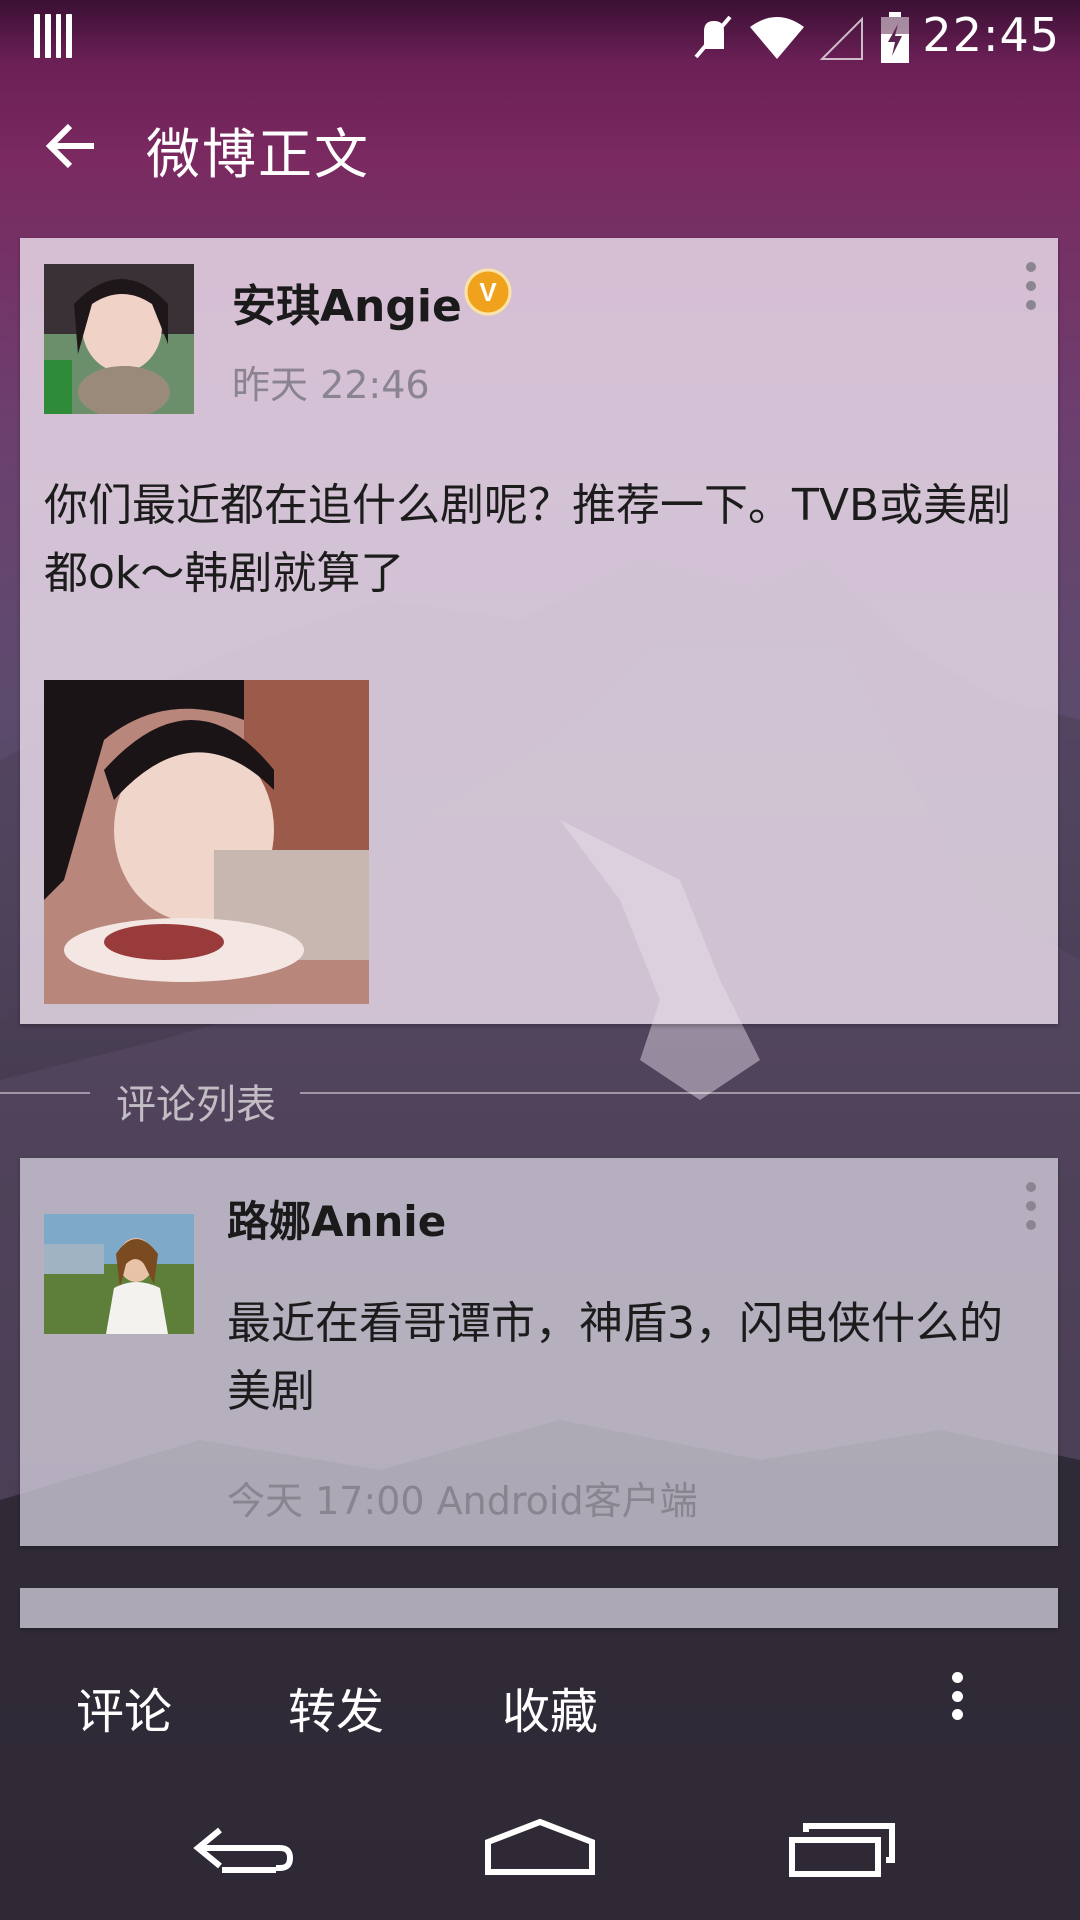  Describe the element at coordinates (240, 1848) in the screenshot. I see `nav-back-icon` at that location.